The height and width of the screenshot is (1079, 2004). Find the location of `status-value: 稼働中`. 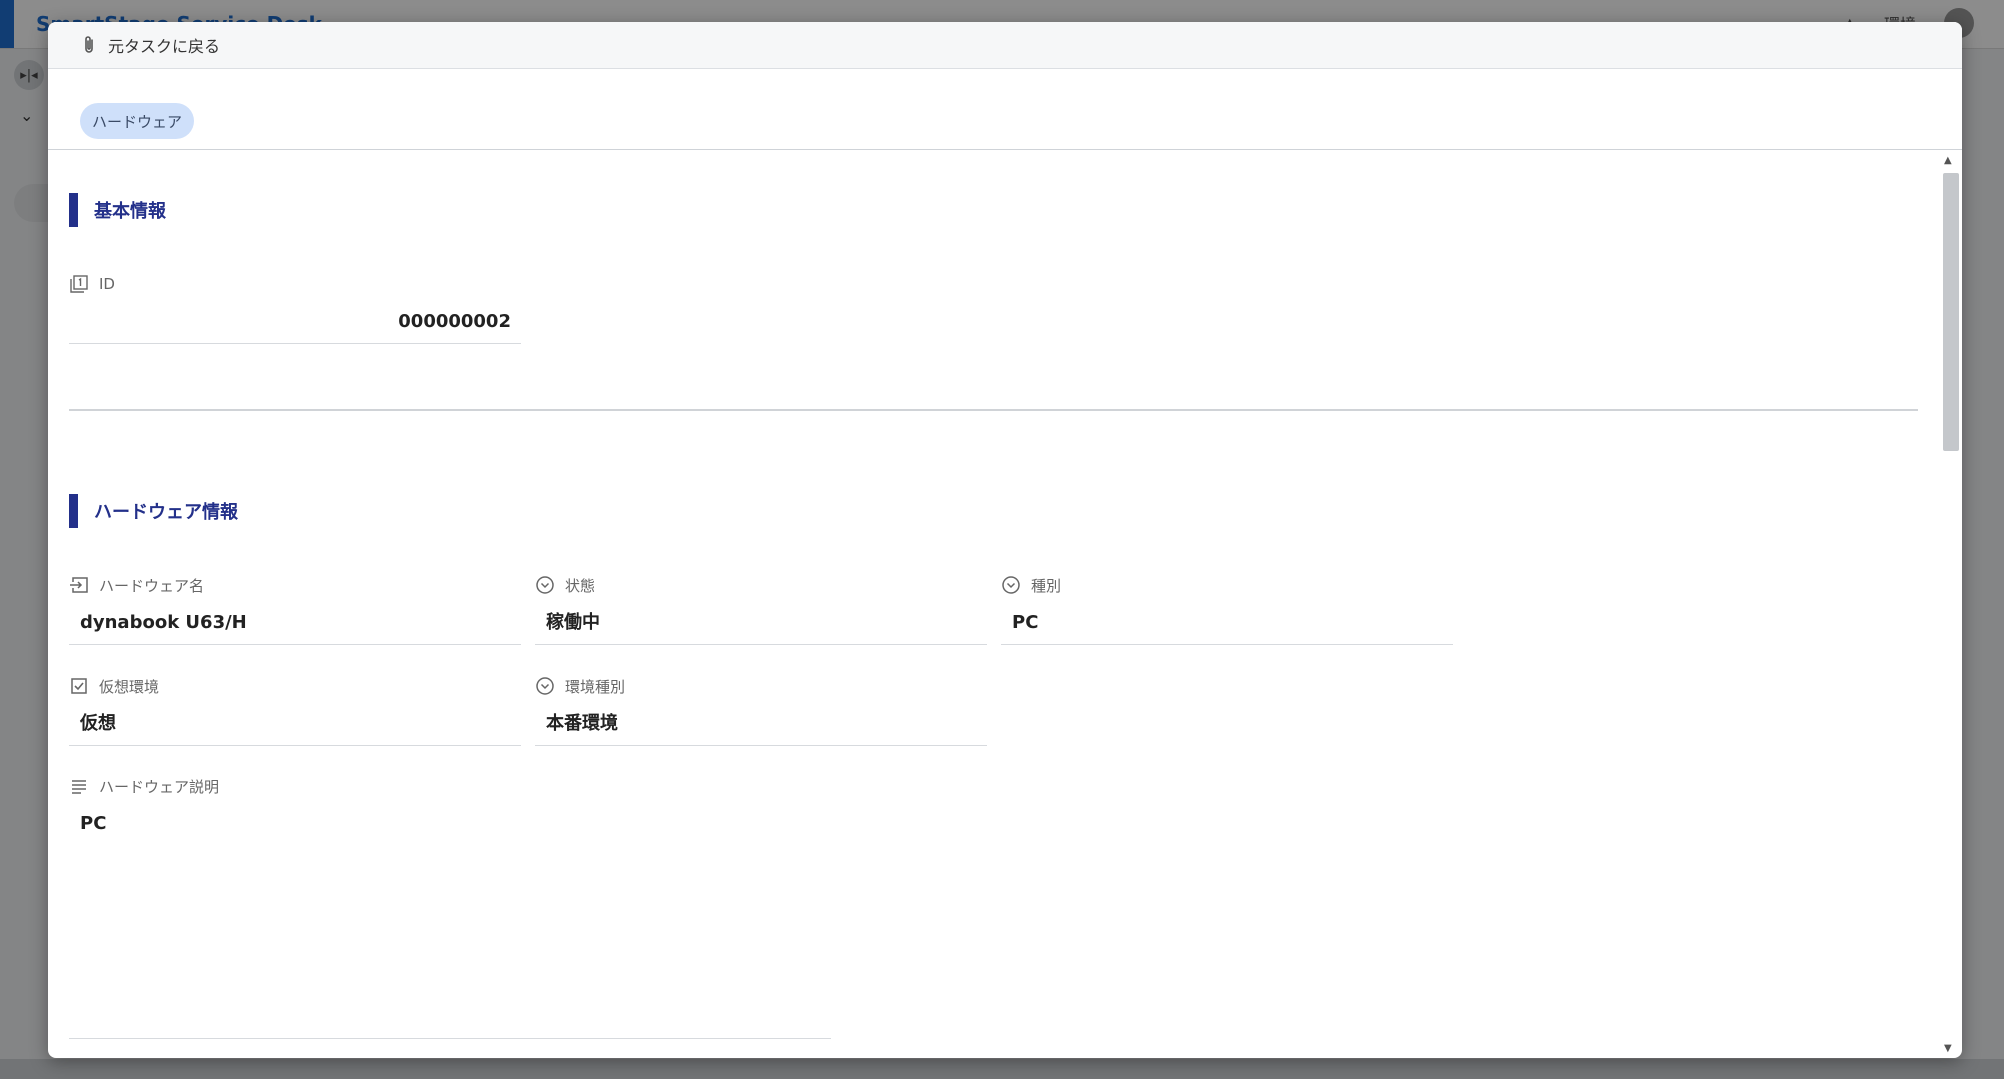

status-value: 稼働中 is located at coordinates (573, 622).